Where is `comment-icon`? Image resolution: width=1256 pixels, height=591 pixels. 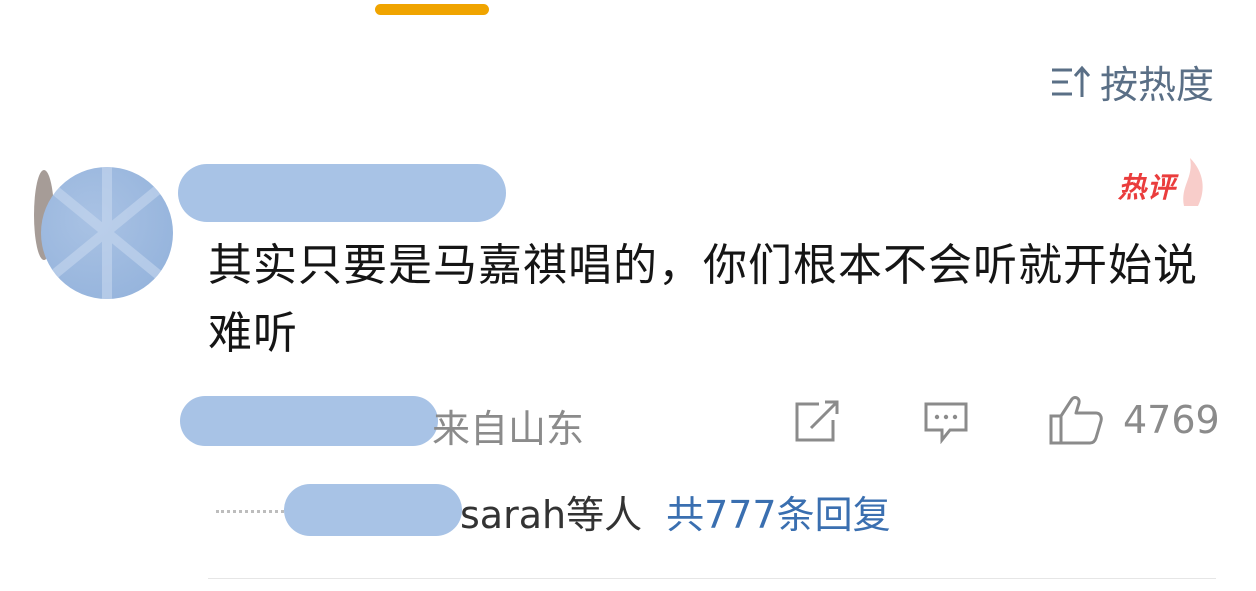
comment-icon is located at coordinates (946, 422).